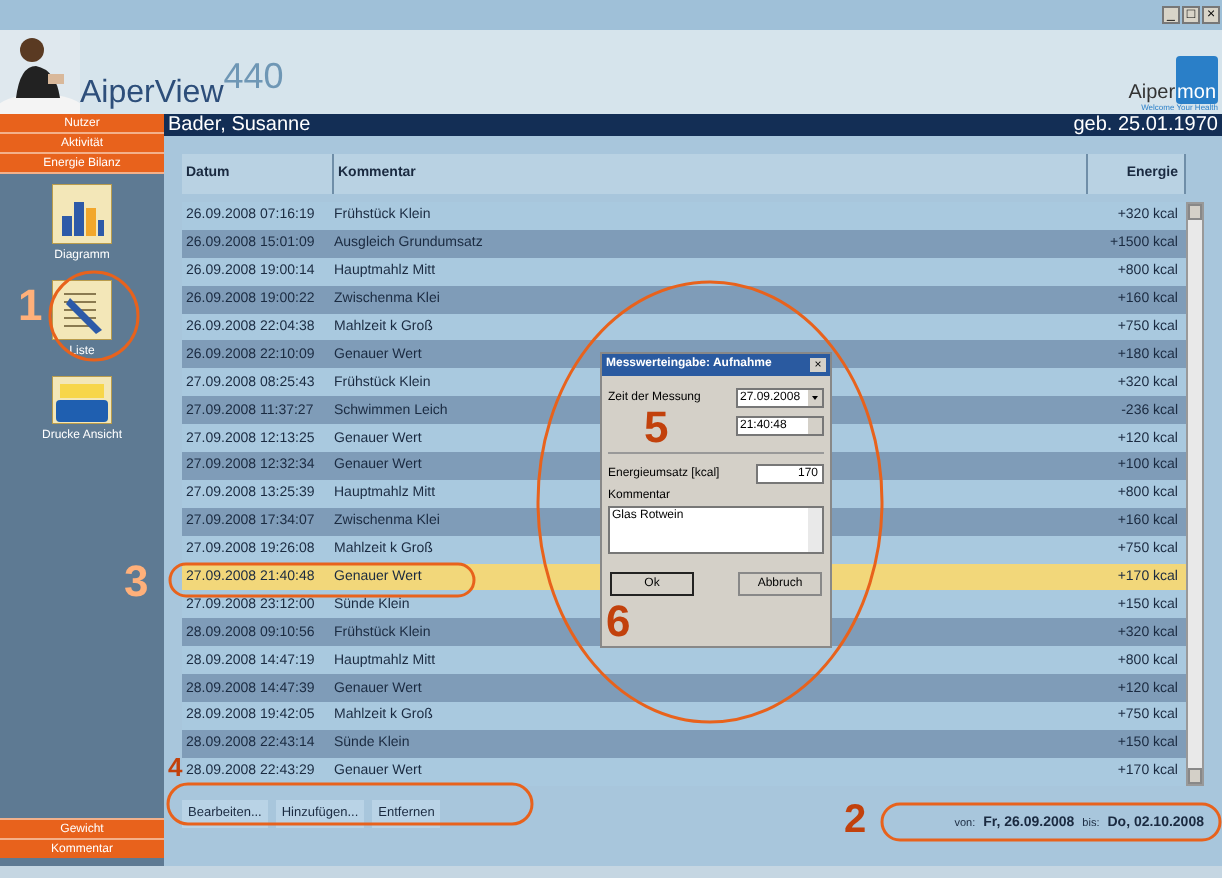 This screenshot has width=1222, height=878. What do you see at coordinates (1152, 94) in the screenshot?
I see `brand-text: Aiper` at bounding box center [1152, 94].